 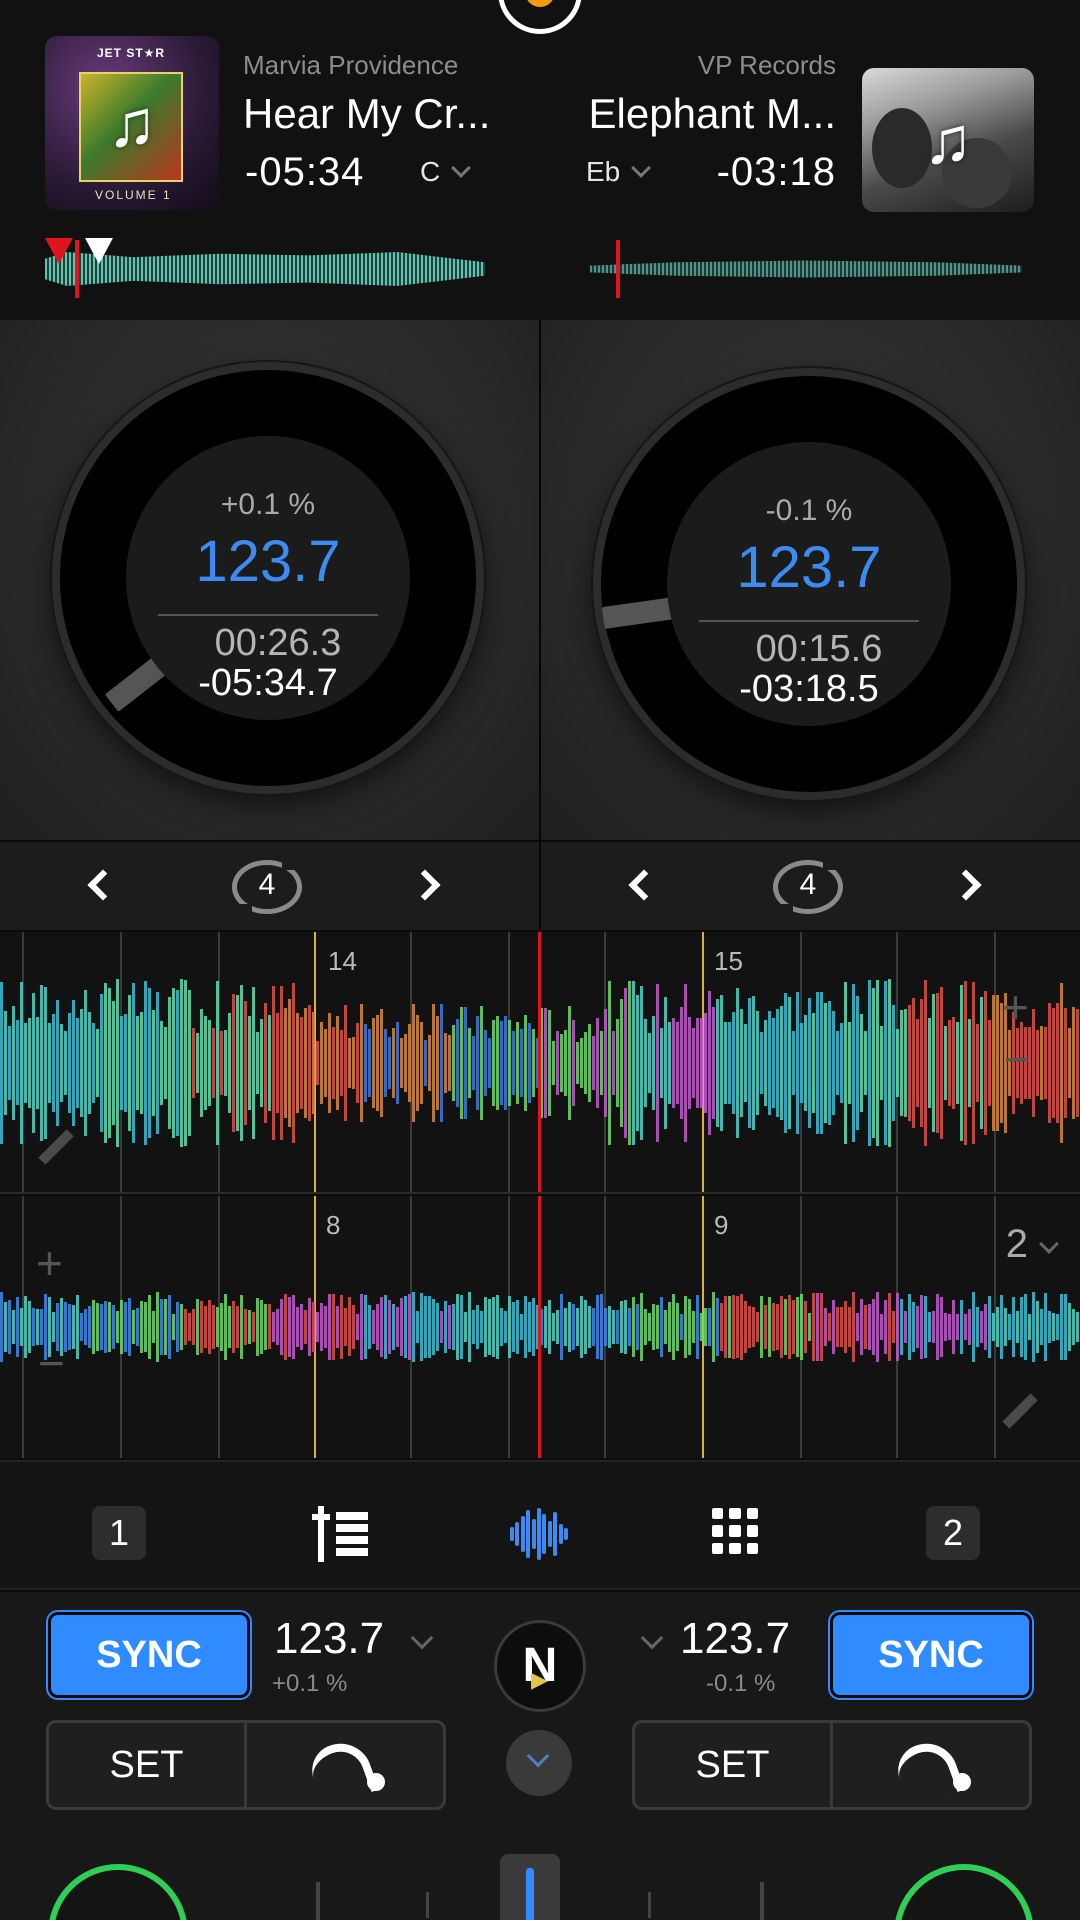 What do you see at coordinates (948, 140) in the screenshot?
I see `deck2-album-cover: ♫` at bounding box center [948, 140].